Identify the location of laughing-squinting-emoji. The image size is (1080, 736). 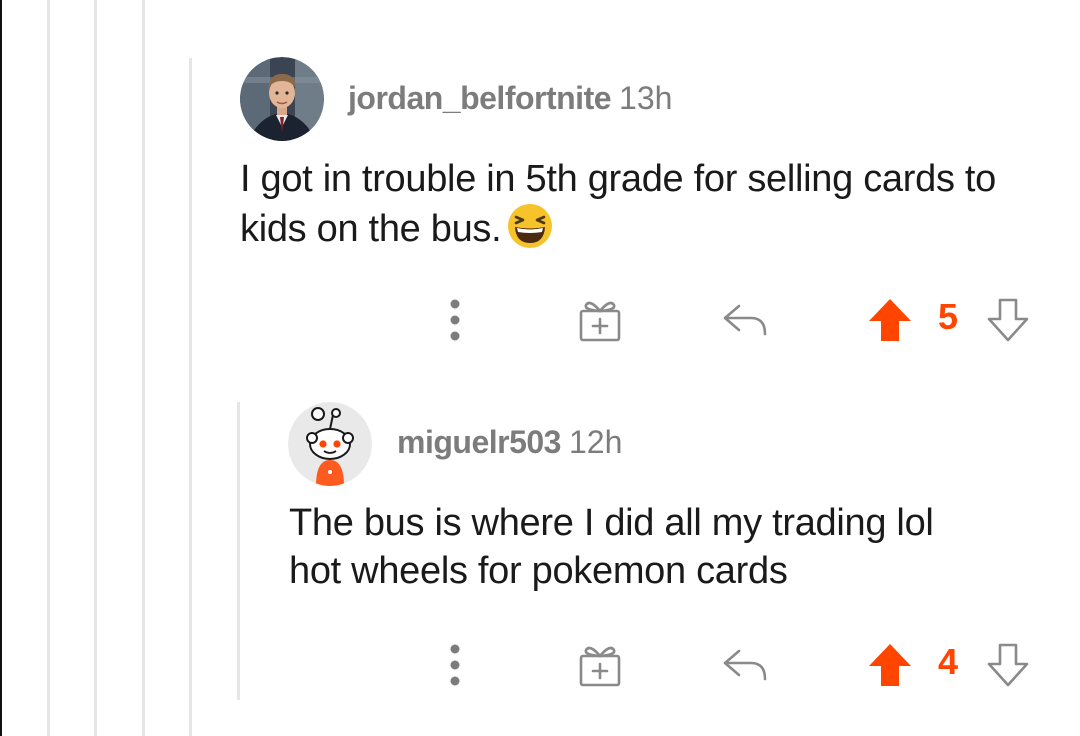
(530, 226).